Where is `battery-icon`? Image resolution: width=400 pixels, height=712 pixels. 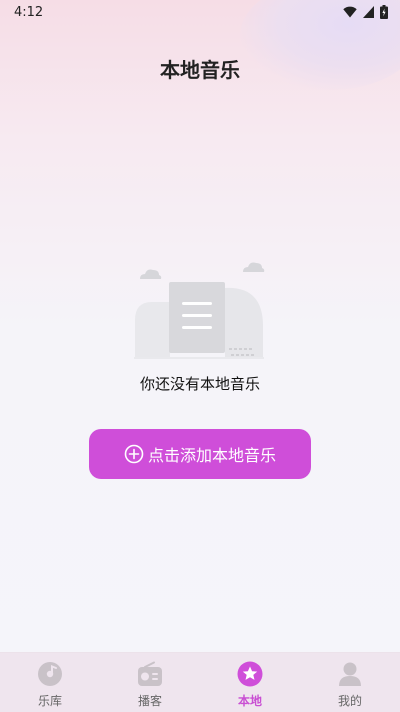
battery-icon is located at coordinates (384, 12).